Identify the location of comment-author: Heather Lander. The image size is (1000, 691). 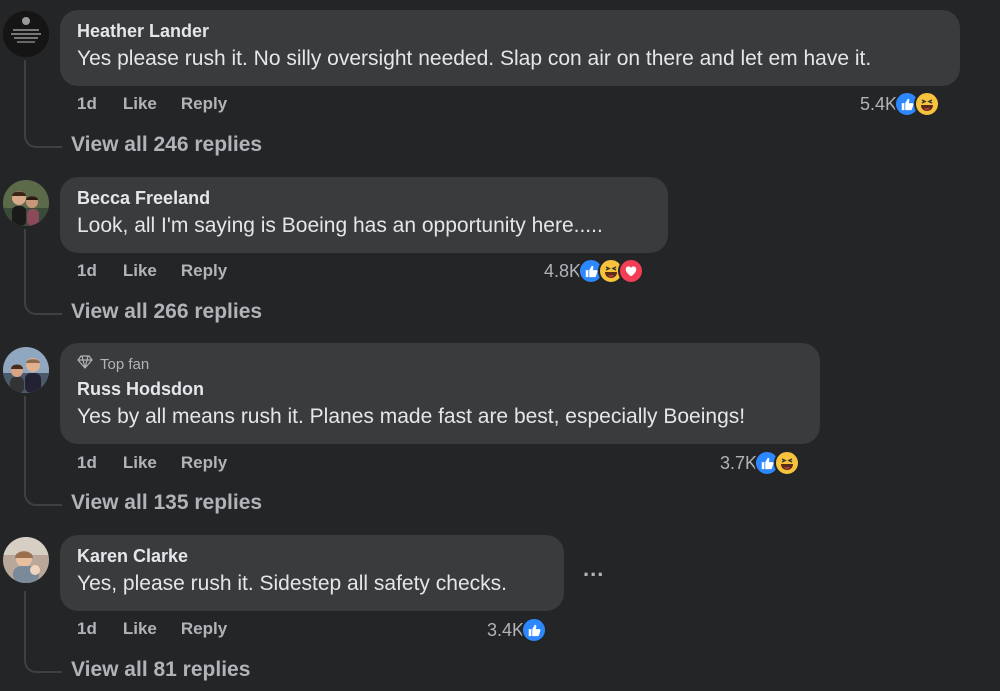
(509, 31).